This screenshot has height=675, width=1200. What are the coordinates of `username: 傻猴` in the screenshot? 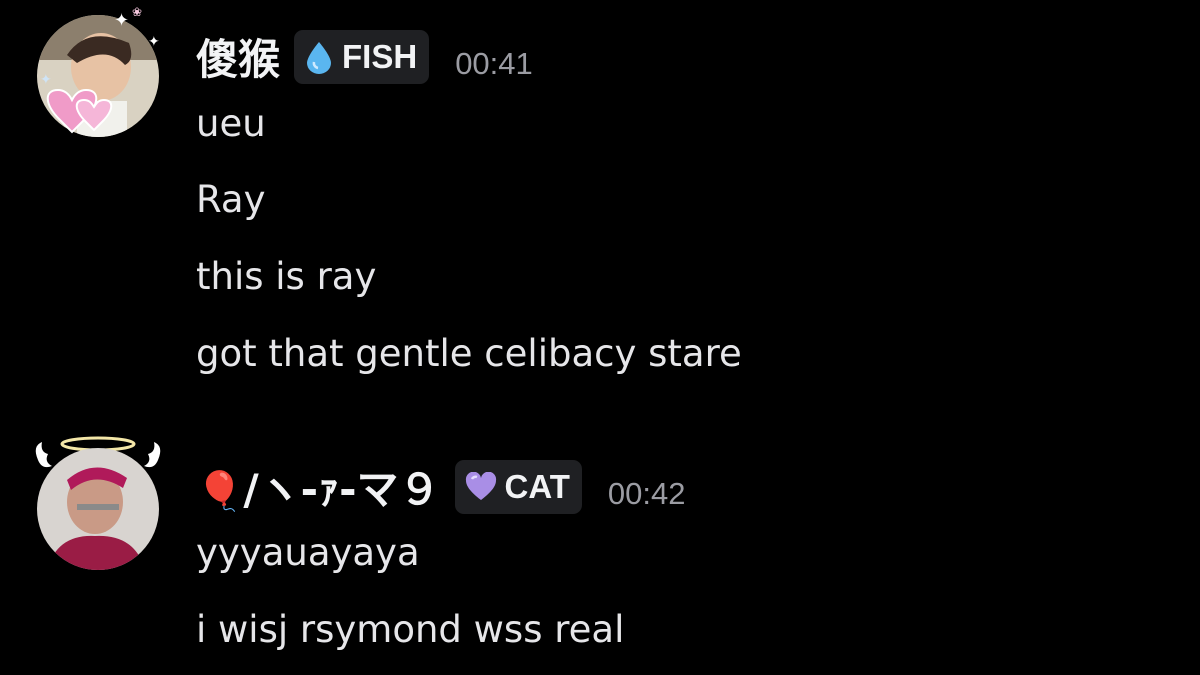 It's located at (238, 56).